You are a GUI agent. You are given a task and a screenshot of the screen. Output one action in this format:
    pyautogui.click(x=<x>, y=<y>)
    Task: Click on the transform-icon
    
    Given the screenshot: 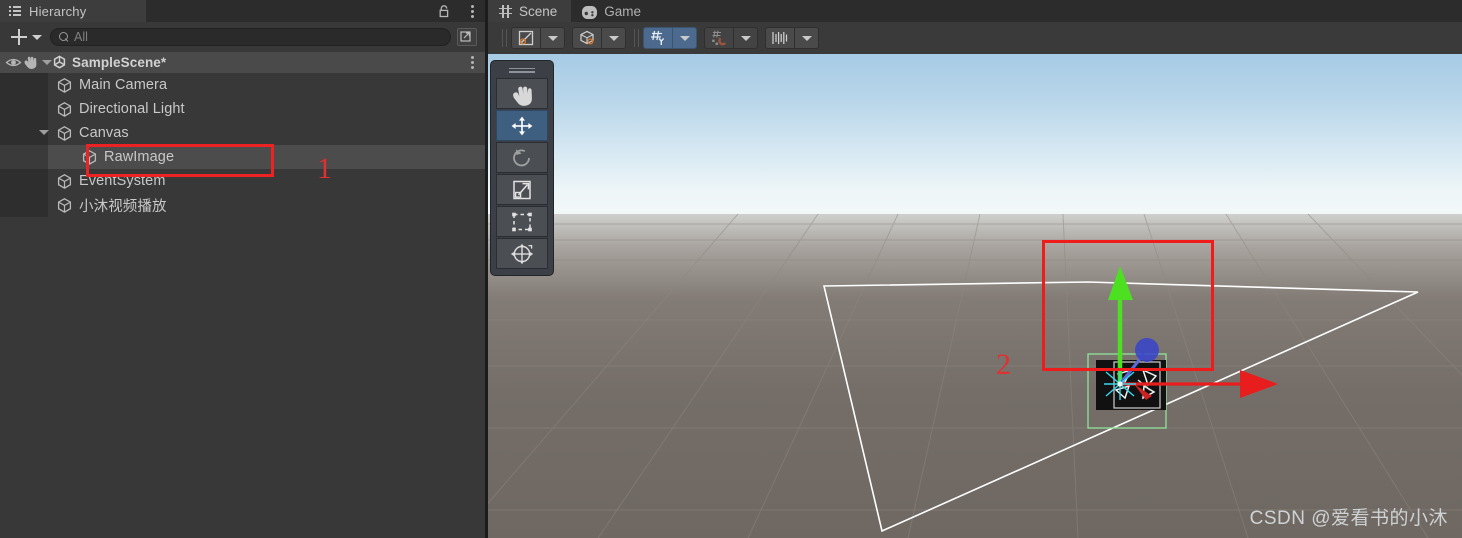 What is the action you would take?
    pyautogui.click(x=522, y=253)
    